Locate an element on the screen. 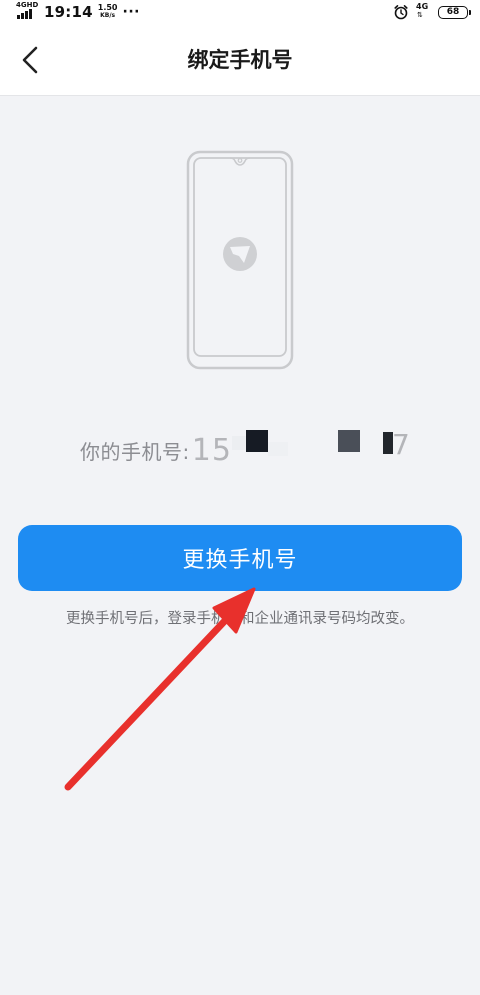 This screenshot has height=995, width=480. battery-icon: 68 is located at coordinates (454, 12).